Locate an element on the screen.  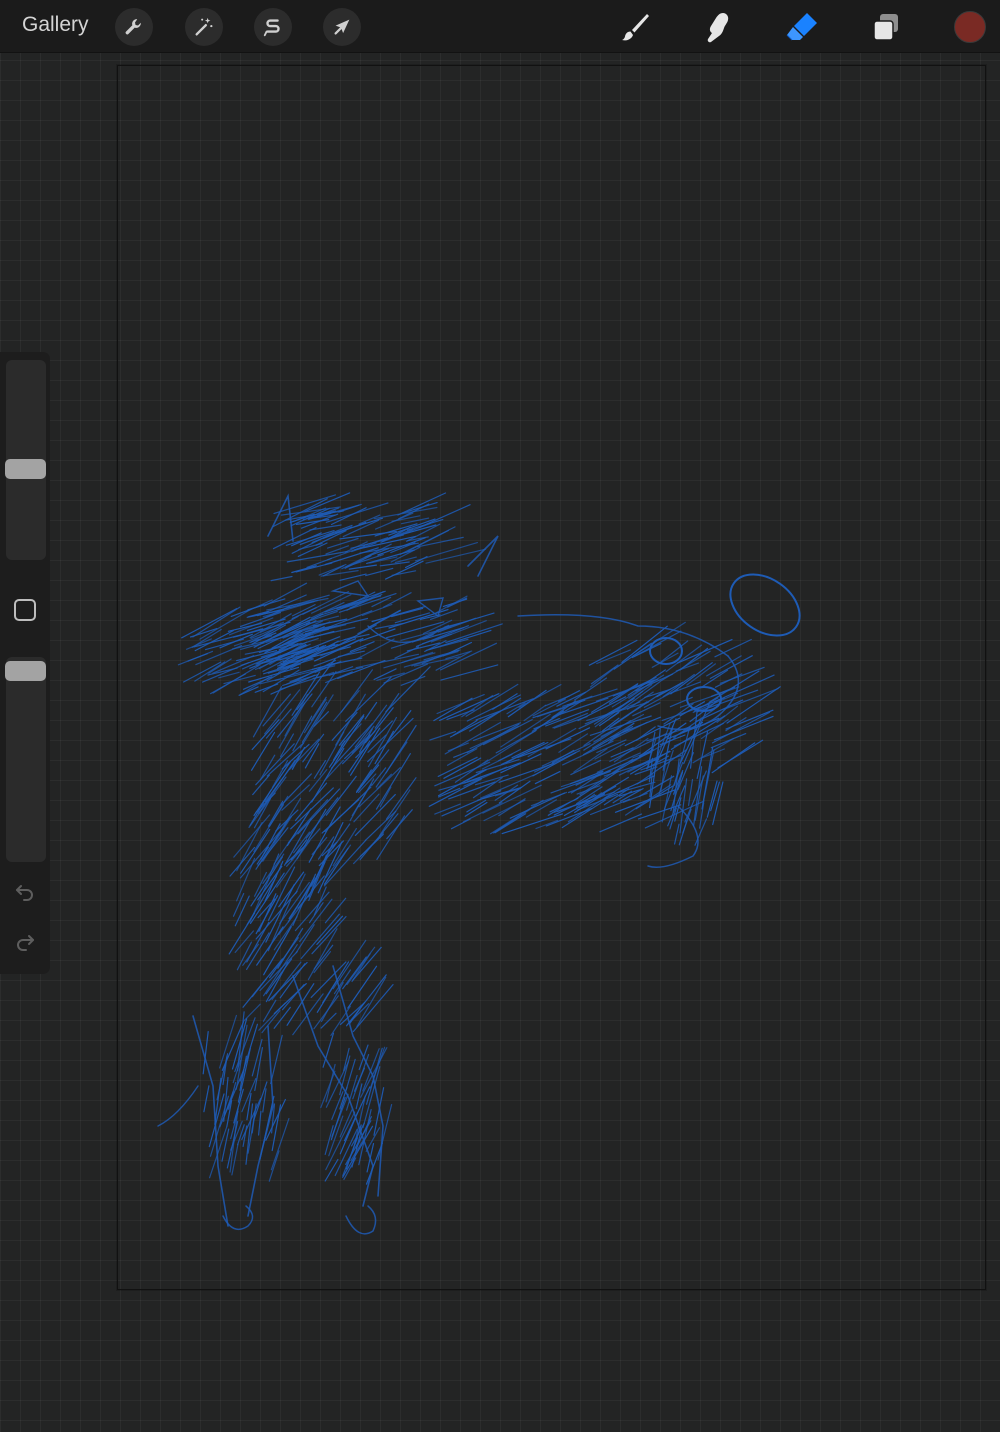
eraser-tool-button is located at coordinates (802, 27).